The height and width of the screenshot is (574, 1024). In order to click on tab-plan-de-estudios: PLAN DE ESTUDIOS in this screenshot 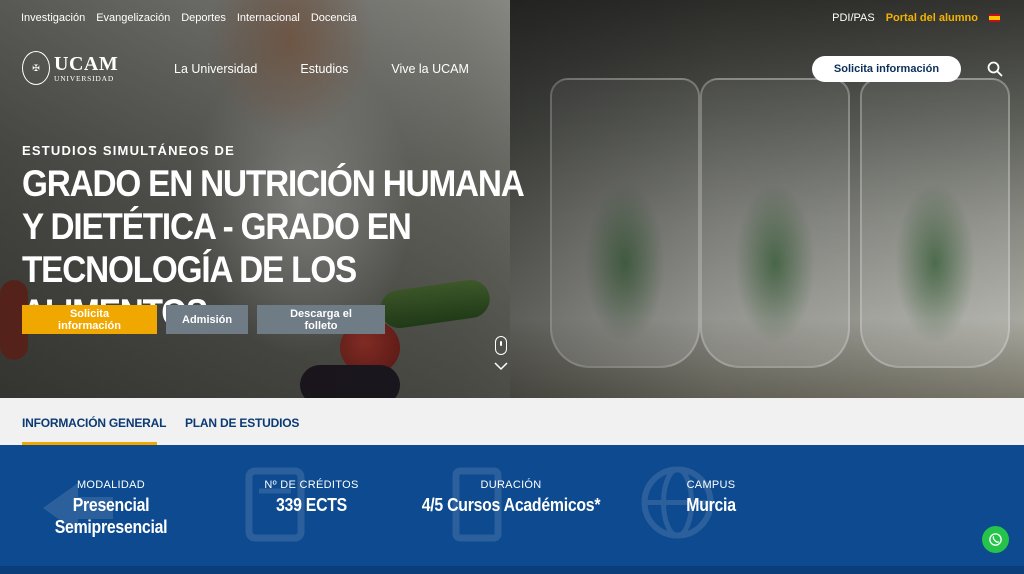, I will do `click(242, 423)`.